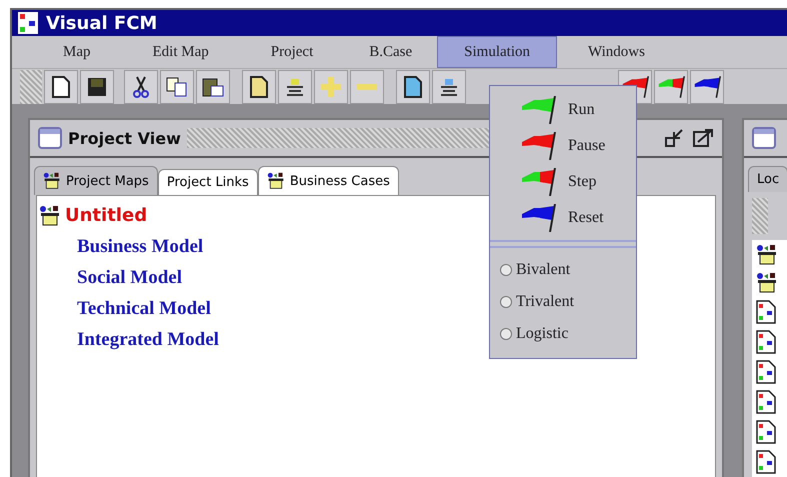 The height and width of the screenshot is (477, 787). What do you see at coordinates (96, 180) in the screenshot?
I see `tab: Project Maps` at bounding box center [96, 180].